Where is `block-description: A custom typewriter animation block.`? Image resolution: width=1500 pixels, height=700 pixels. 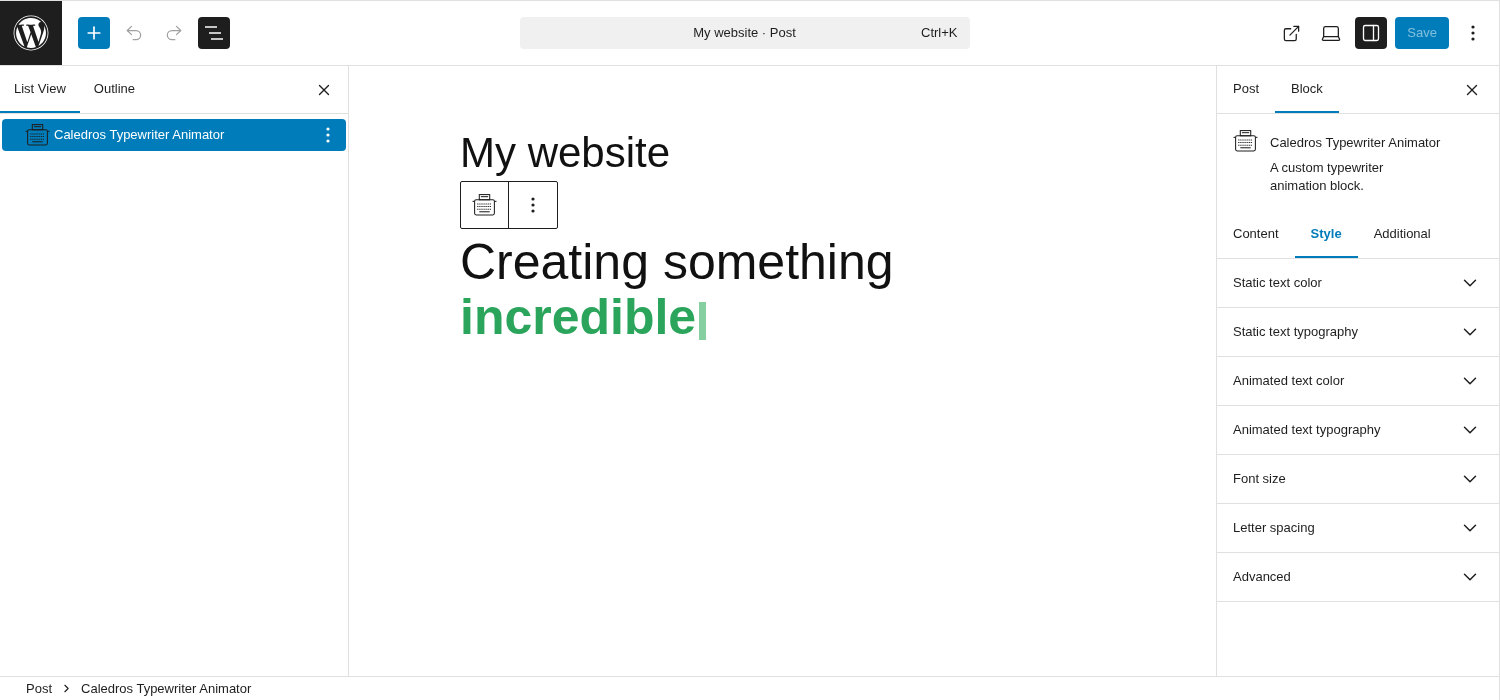 block-description: A custom typewriter animation block. is located at coordinates (1327, 177).